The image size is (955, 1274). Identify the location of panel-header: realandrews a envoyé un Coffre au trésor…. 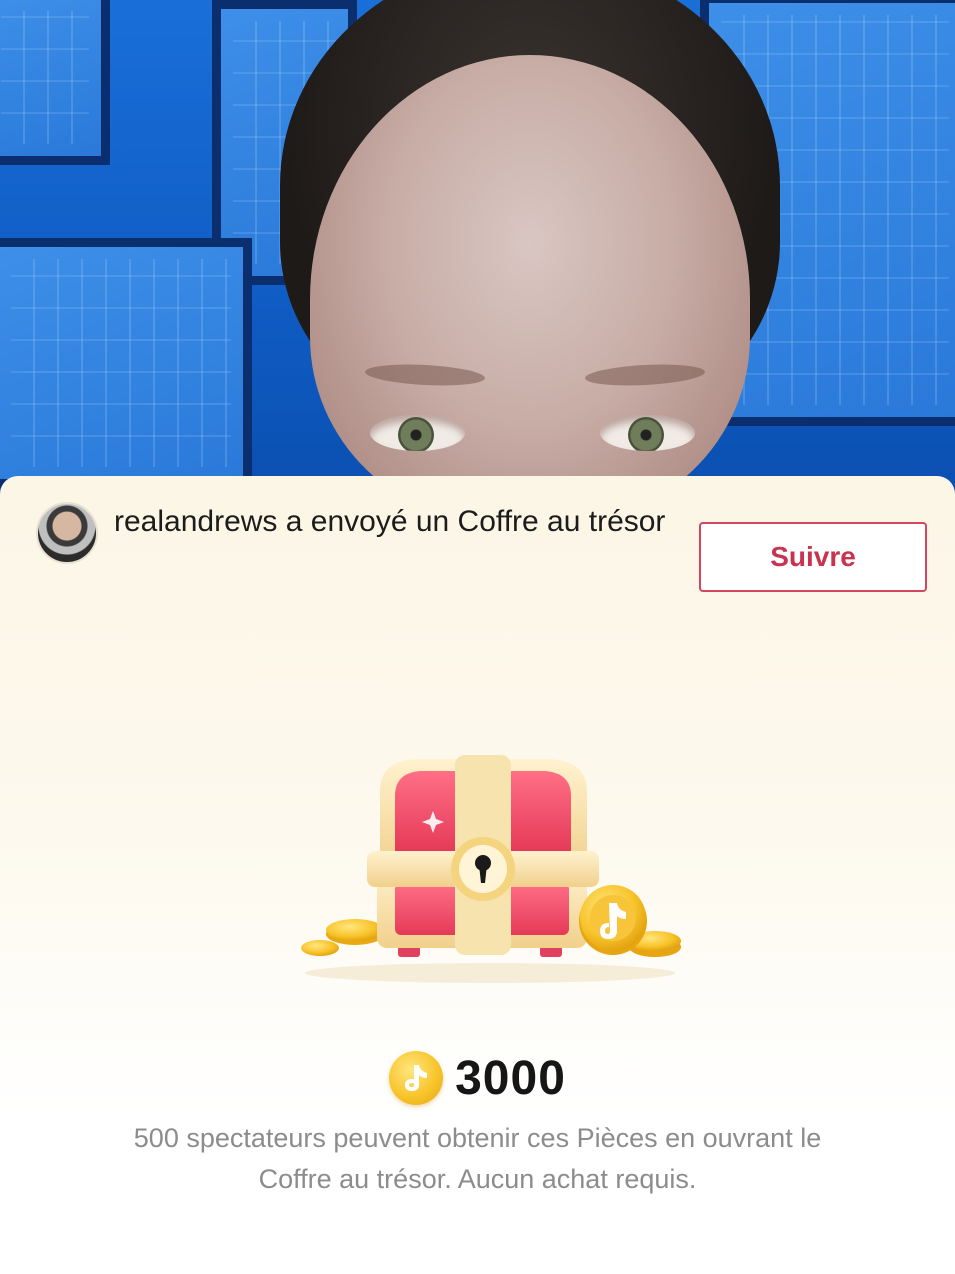
(483, 546).